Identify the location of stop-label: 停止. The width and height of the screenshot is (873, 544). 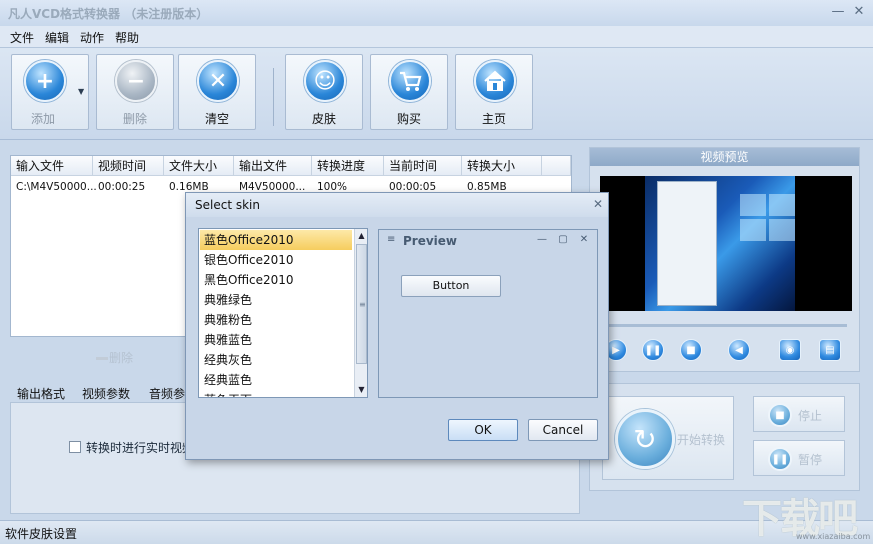
(810, 416).